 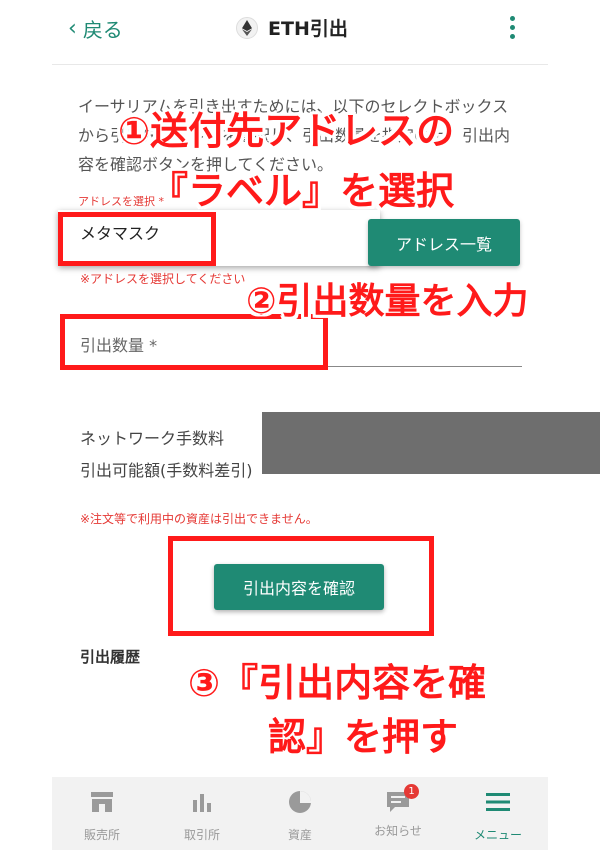 I want to click on nav-item-exchange: 取引所, so click(x=202, y=813).